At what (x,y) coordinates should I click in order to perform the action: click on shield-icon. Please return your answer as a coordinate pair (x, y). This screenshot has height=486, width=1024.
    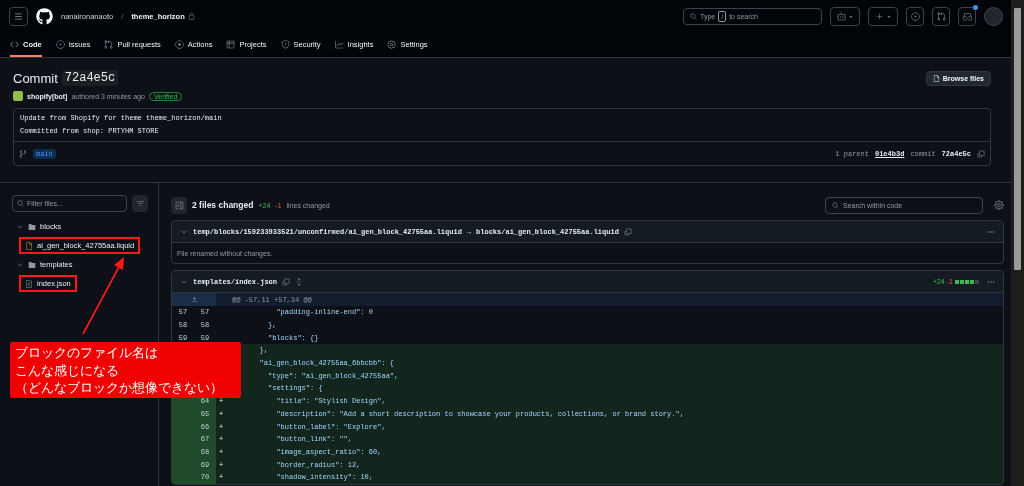
    Looking at the image, I should click on (285, 44).